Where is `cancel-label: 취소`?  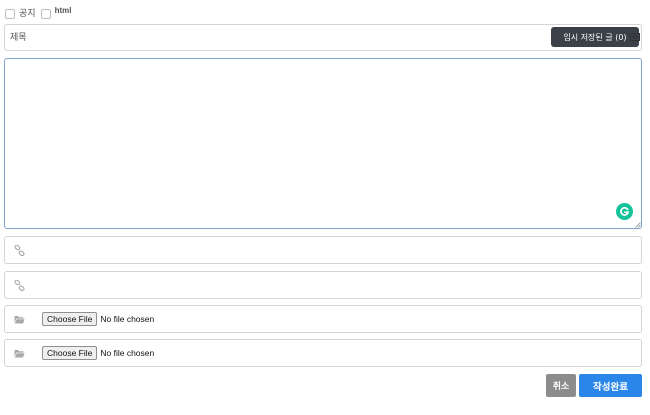 cancel-label: 취소 is located at coordinates (561, 387).